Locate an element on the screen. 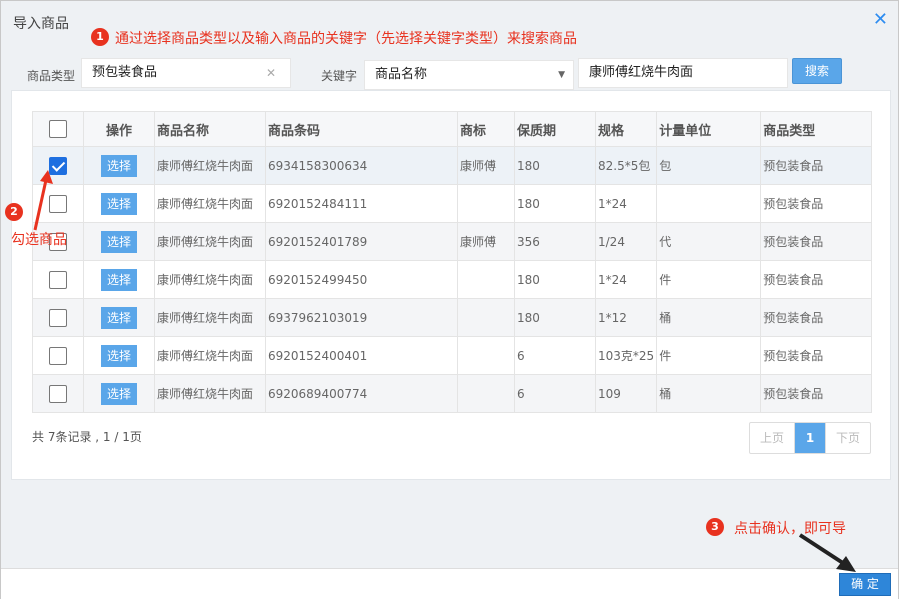 This screenshot has width=901, height=601. cell-barcode: 6934158300634 is located at coordinates (361, 165).